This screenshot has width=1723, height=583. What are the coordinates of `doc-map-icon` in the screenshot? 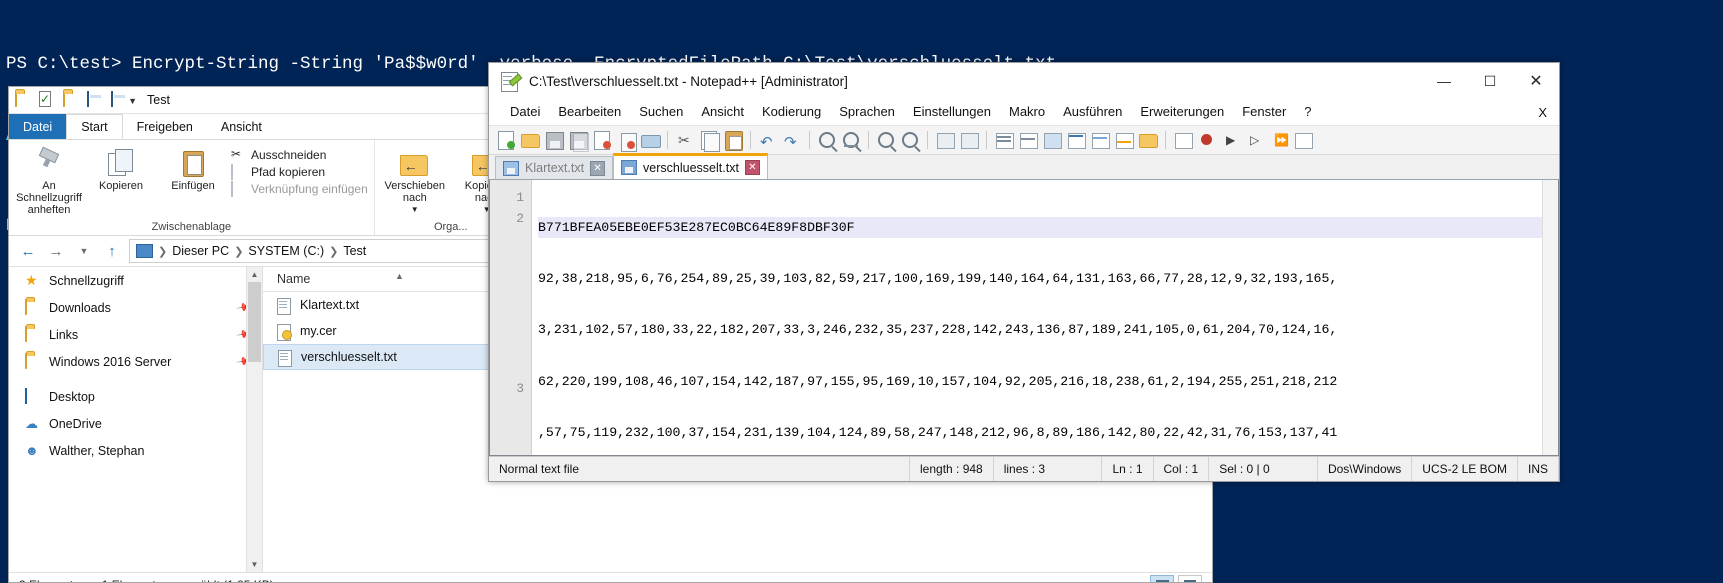 It's located at (1100, 140).